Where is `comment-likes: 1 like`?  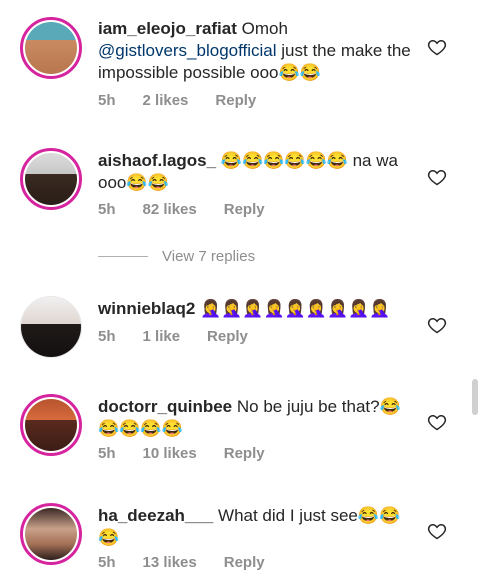 comment-likes: 1 like is located at coordinates (162, 336).